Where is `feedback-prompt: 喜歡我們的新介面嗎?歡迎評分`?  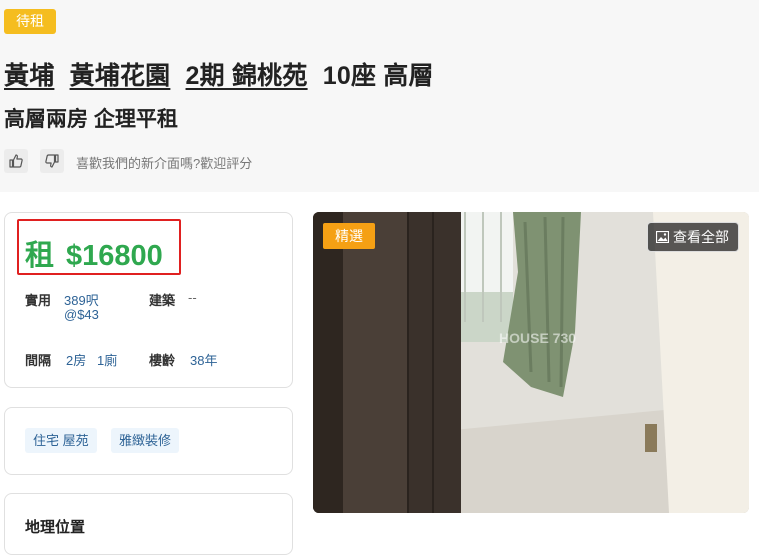 feedback-prompt: 喜歡我們的新介面嗎?歡迎評分 is located at coordinates (164, 163).